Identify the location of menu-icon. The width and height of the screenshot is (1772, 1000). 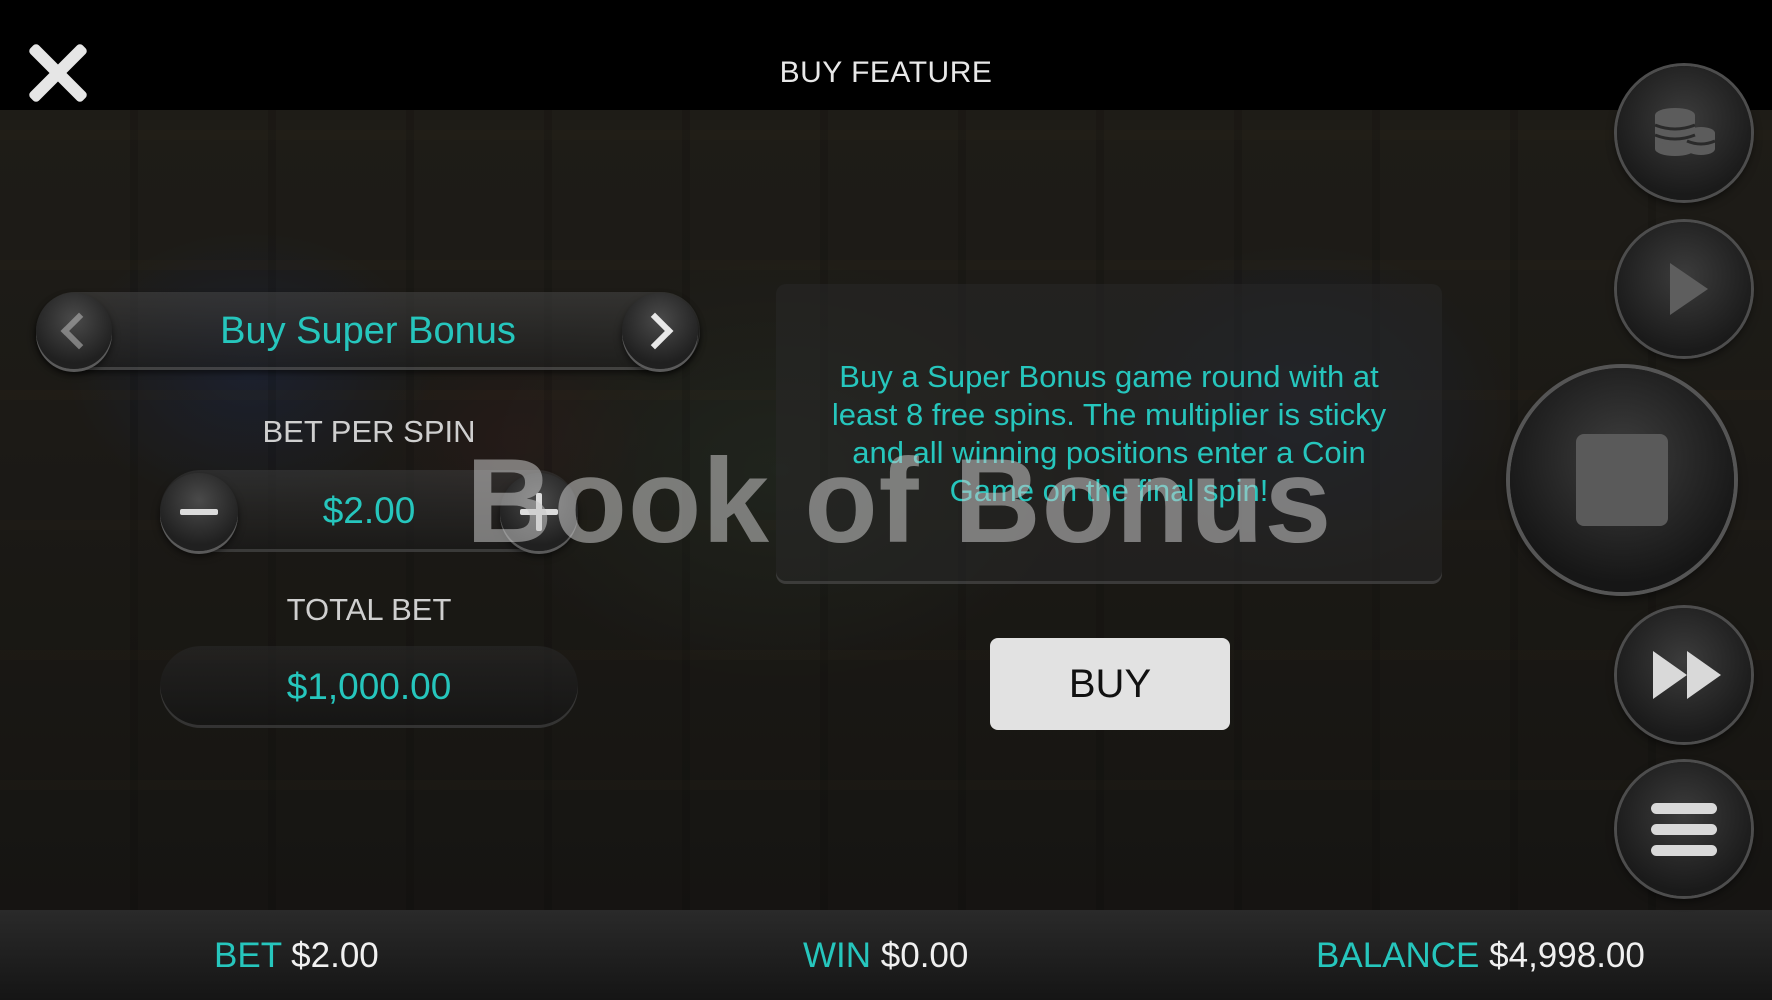
(1684, 829).